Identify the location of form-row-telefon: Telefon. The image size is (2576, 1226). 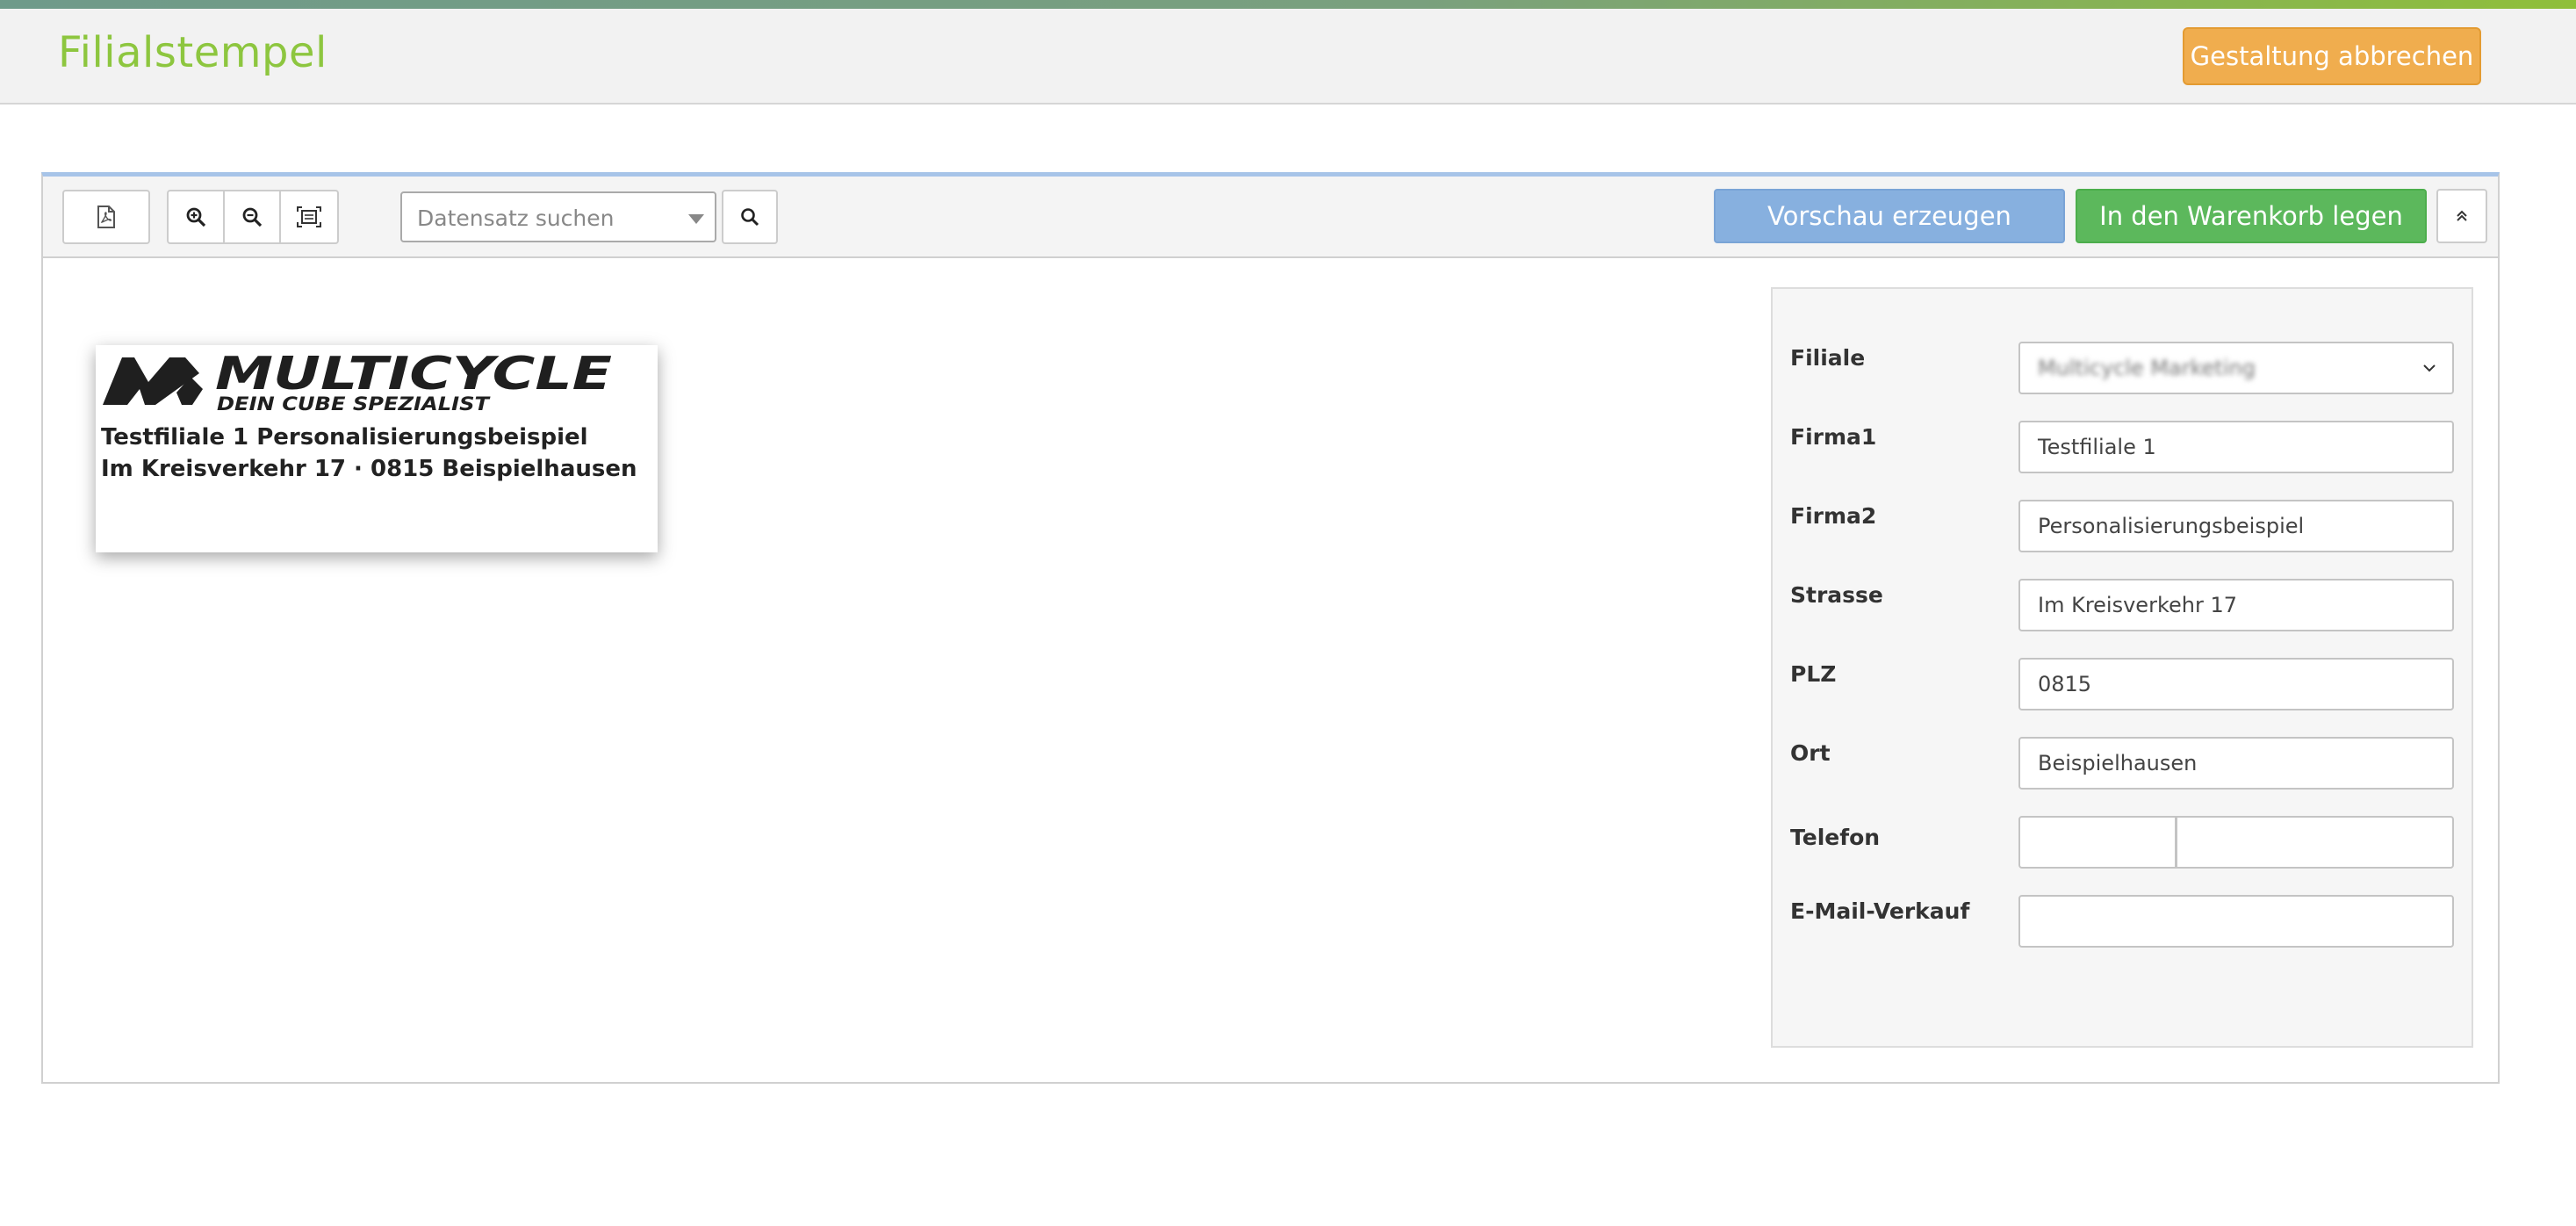
(2122, 844).